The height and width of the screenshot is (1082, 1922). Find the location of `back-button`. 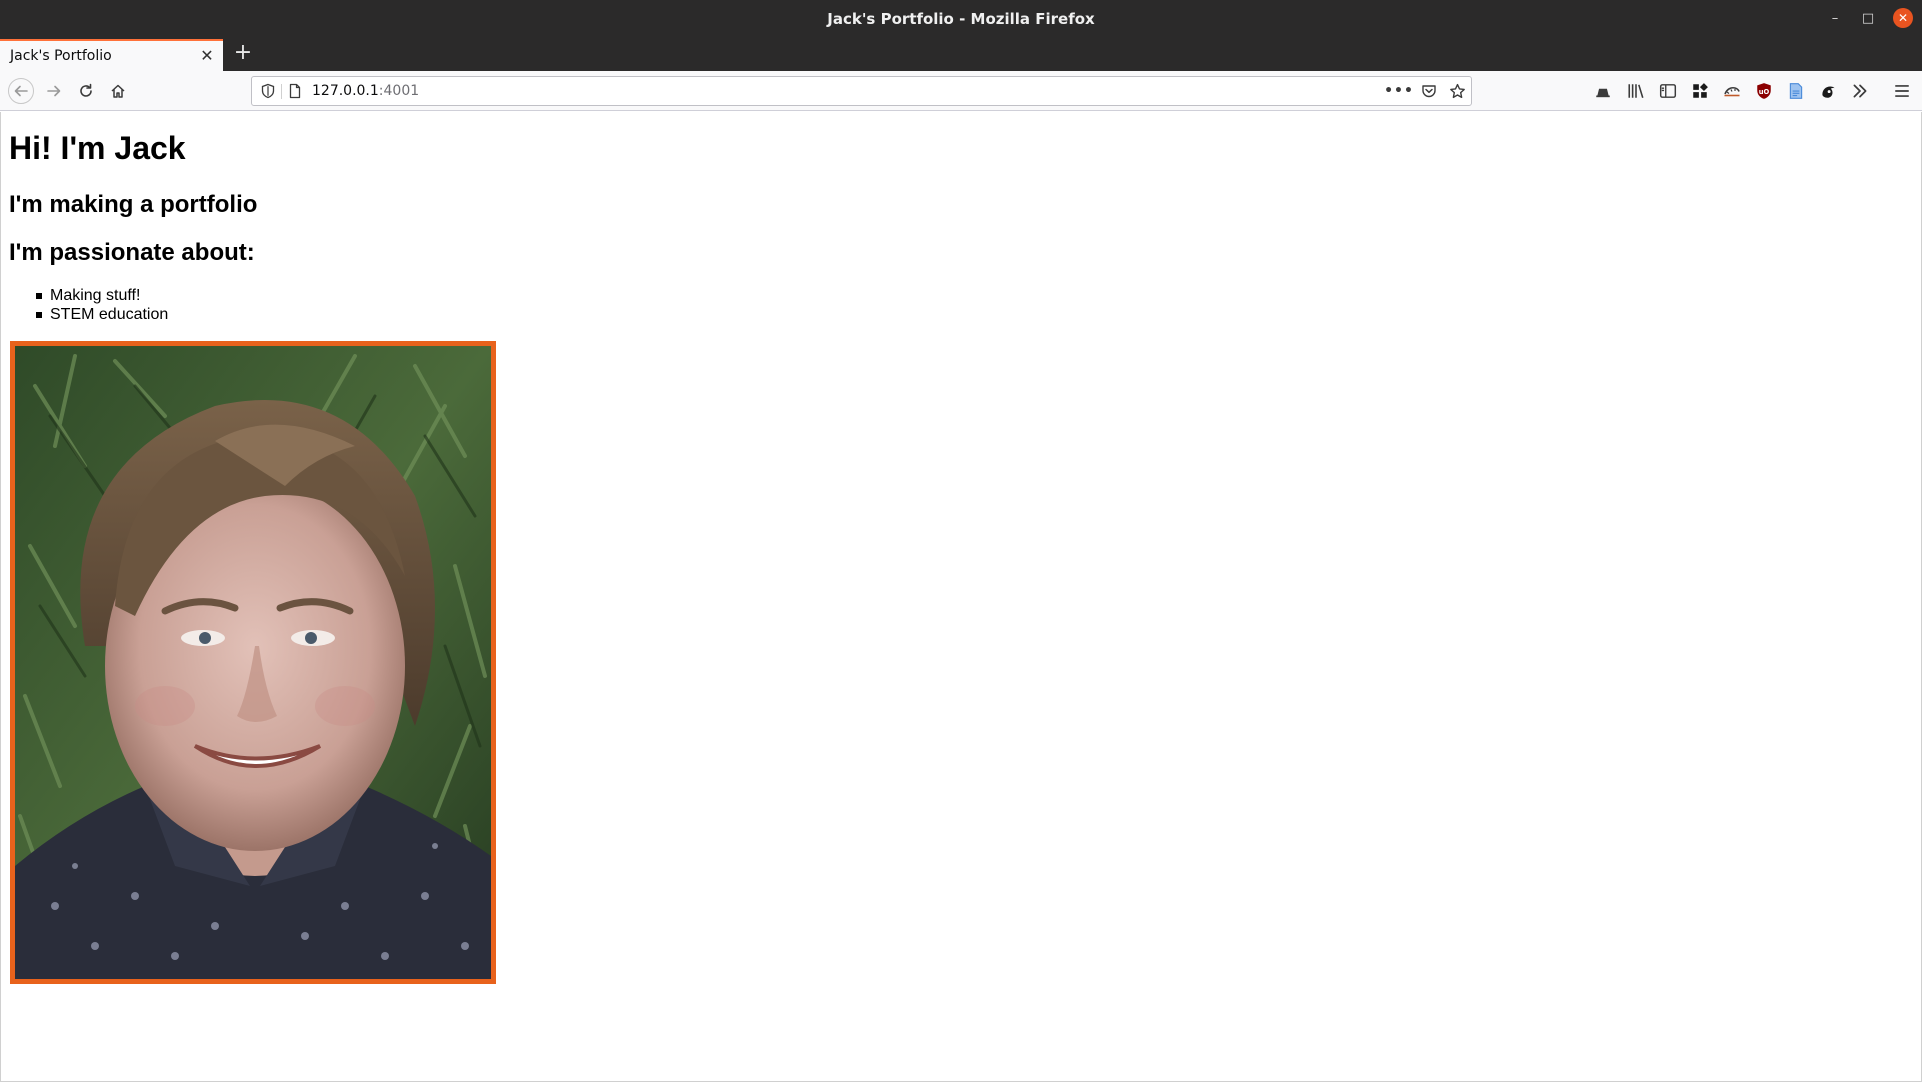

back-button is located at coordinates (21, 91).